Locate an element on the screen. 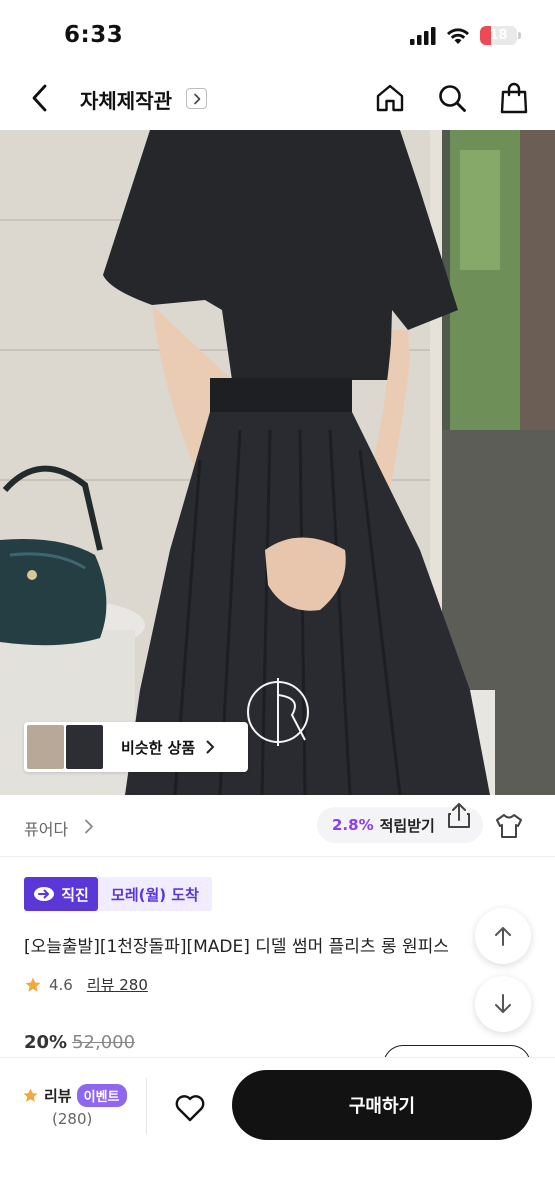 This screenshot has width=555, height=1200. status-icons: 18 is located at coordinates (465, 35).